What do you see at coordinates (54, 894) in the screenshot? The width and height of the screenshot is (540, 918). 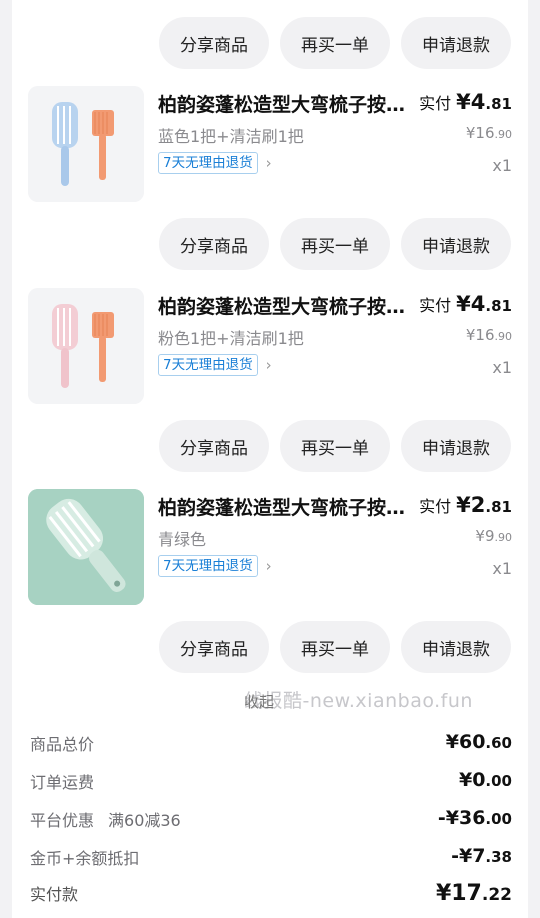 I see `summary-label: 实付款` at bounding box center [54, 894].